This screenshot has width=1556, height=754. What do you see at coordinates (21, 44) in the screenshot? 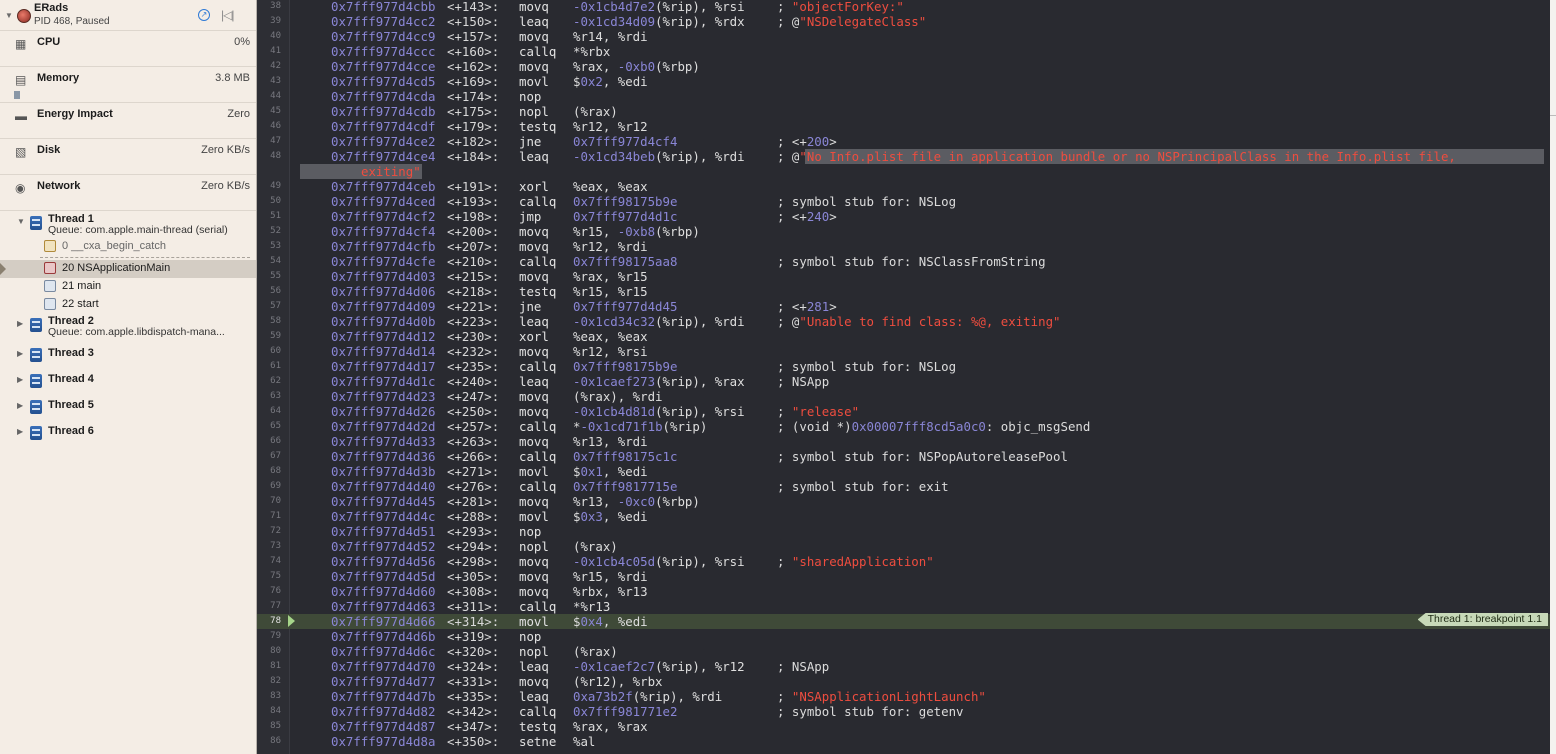
I see `cpu-icon: ▦` at bounding box center [21, 44].